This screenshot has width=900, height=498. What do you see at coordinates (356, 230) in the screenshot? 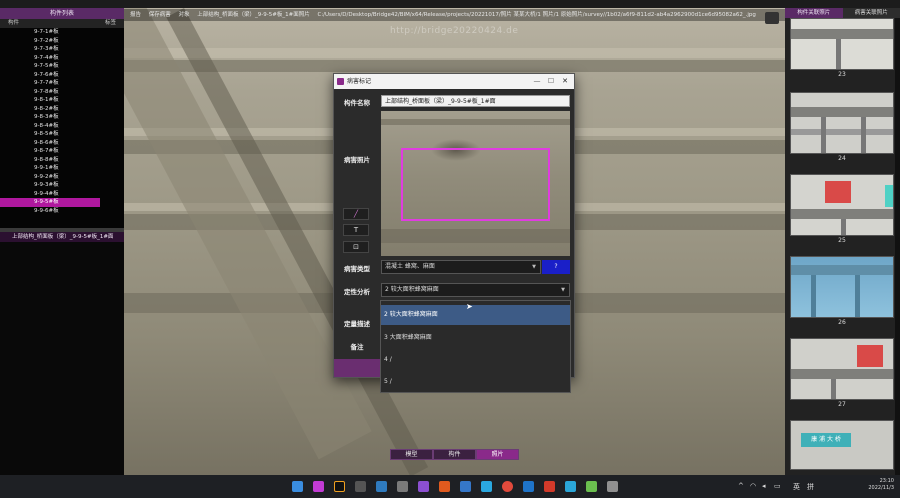
I see `text-tool-icon: T` at bounding box center [356, 230].